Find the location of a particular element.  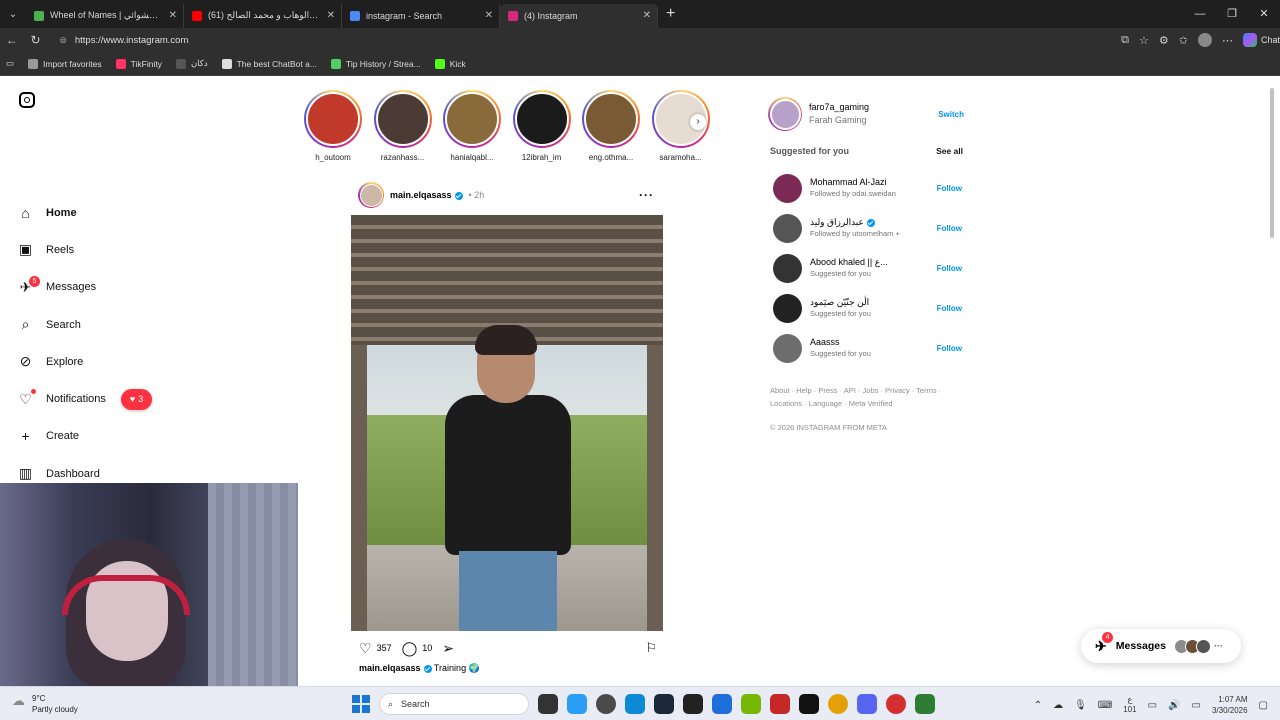

like-heart-icon: ♡ is located at coordinates (365, 648).